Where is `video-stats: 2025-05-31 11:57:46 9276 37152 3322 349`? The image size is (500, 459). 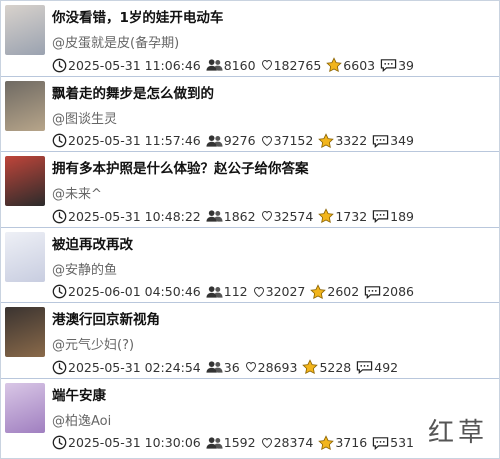
video-stats: 2025-05-31 11:57:46 9276 37152 3322 349 is located at coordinates (233, 140).